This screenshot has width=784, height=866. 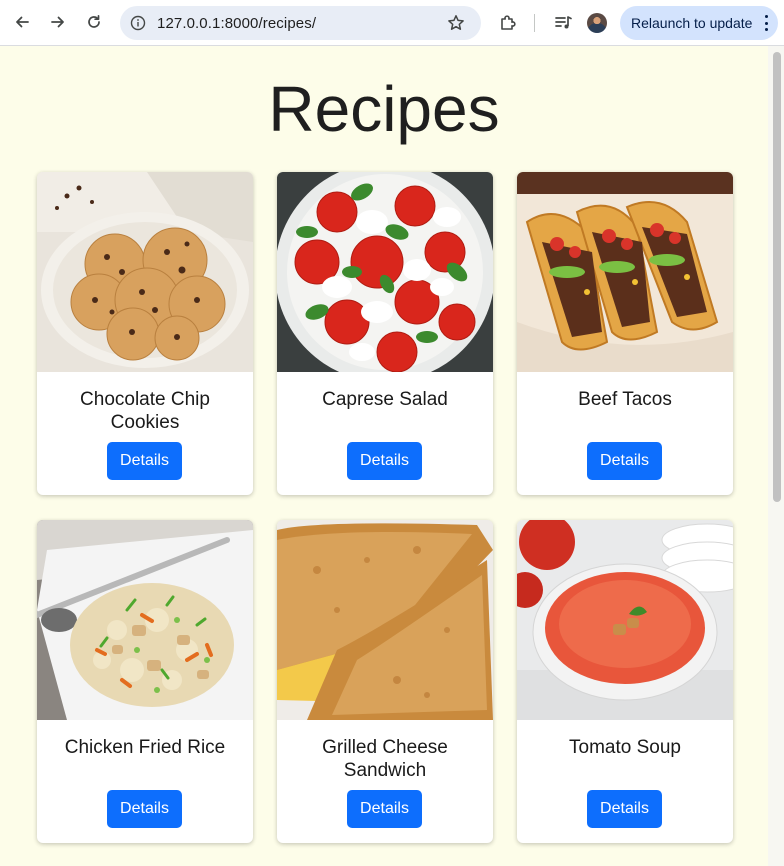 What do you see at coordinates (385, 759) in the screenshot?
I see `recipe-title: Grilled Cheese Sandwich` at bounding box center [385, 759].